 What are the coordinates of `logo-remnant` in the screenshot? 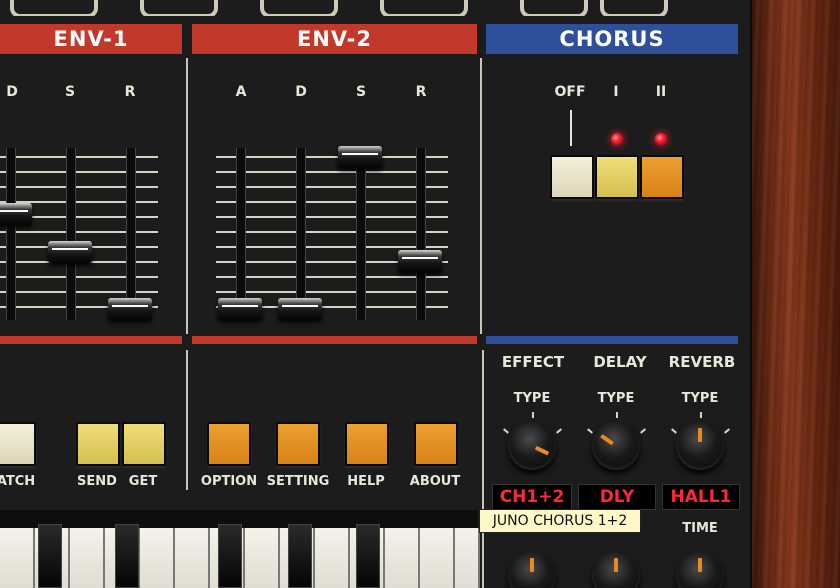 It's located at (375, 8).